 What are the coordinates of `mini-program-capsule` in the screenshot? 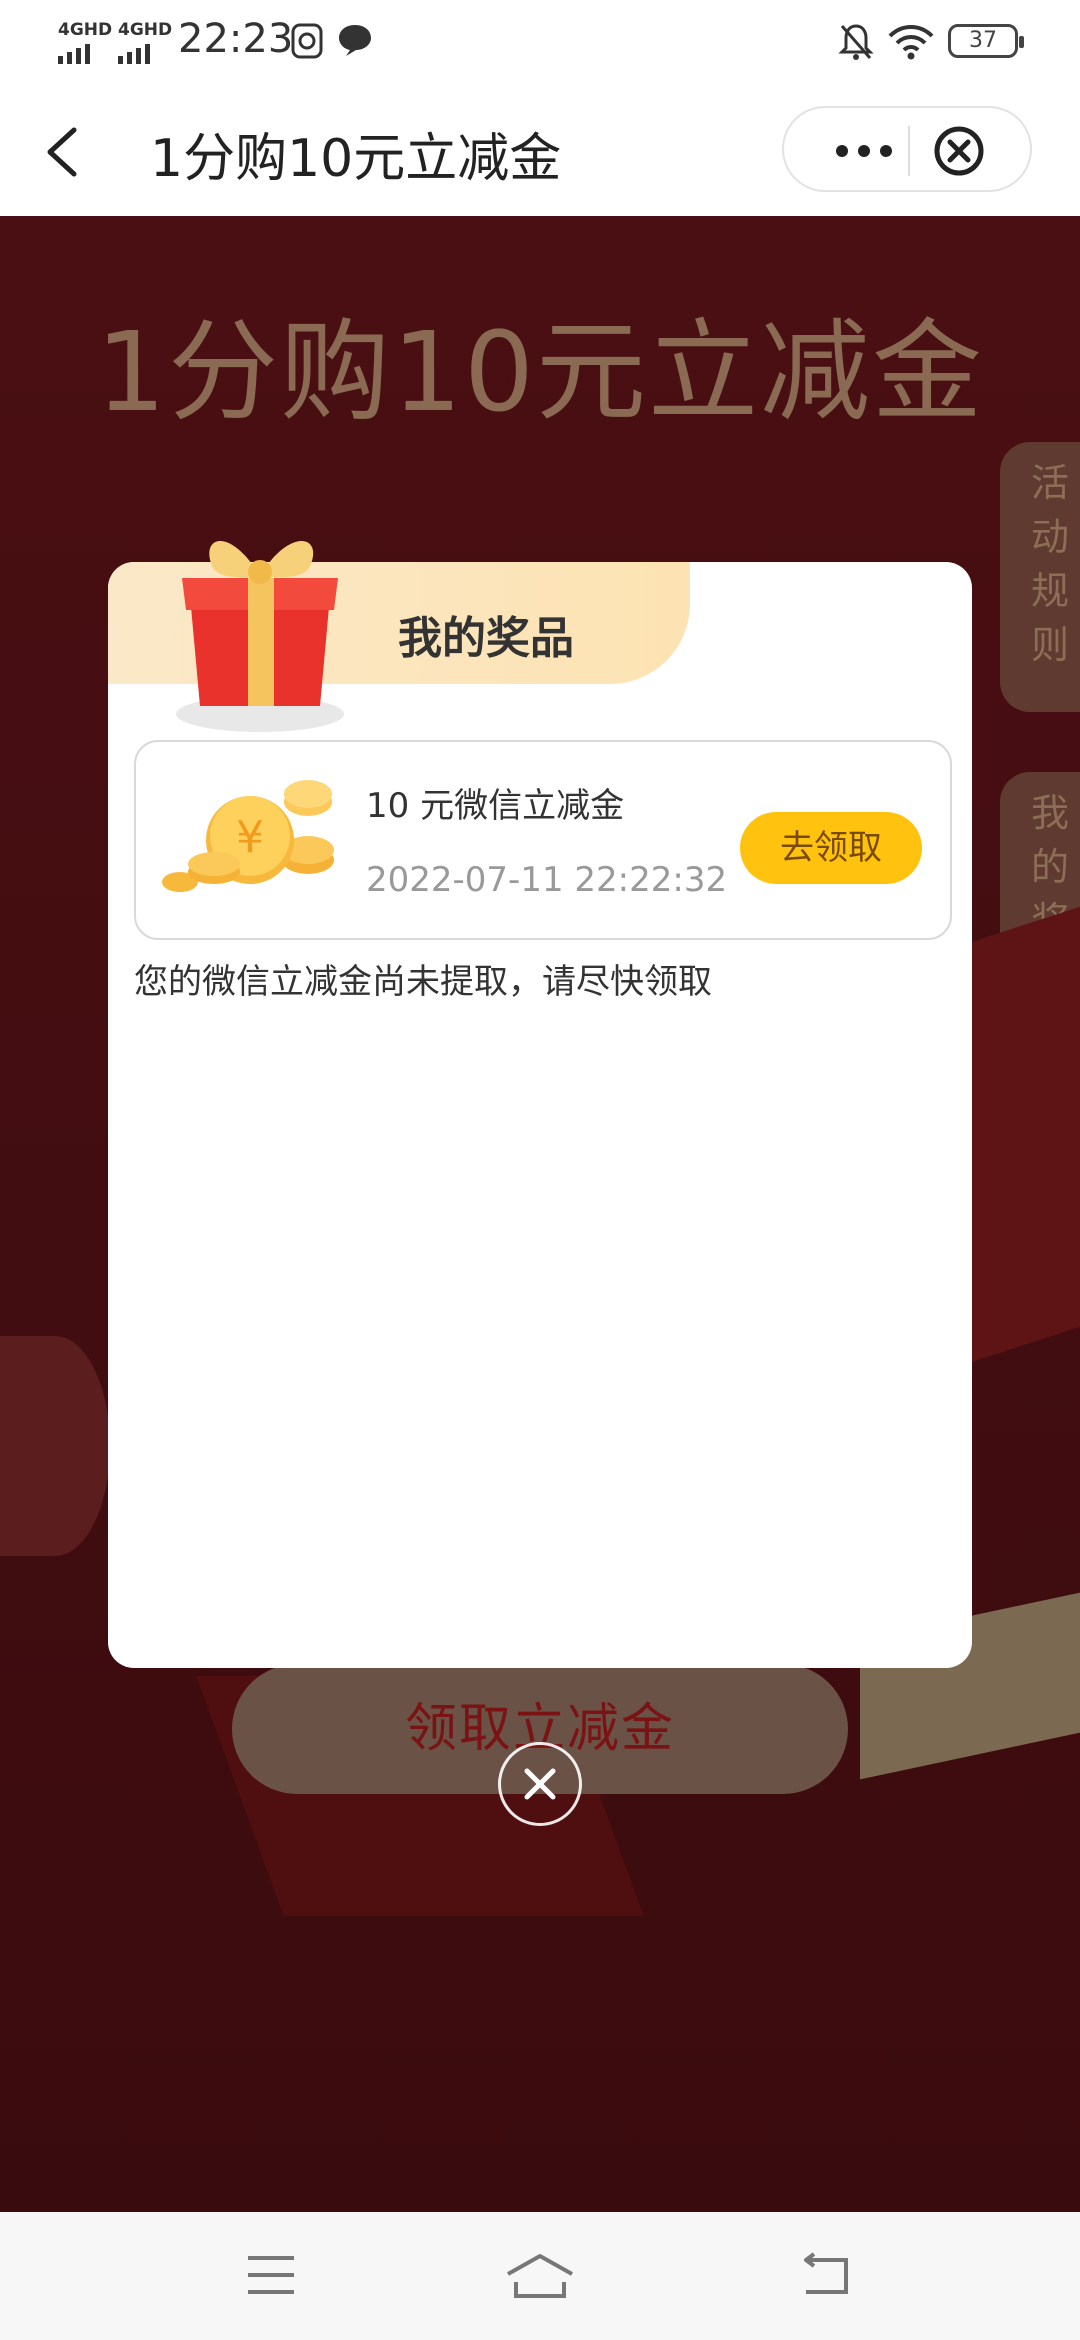 It's located at (907, 149).